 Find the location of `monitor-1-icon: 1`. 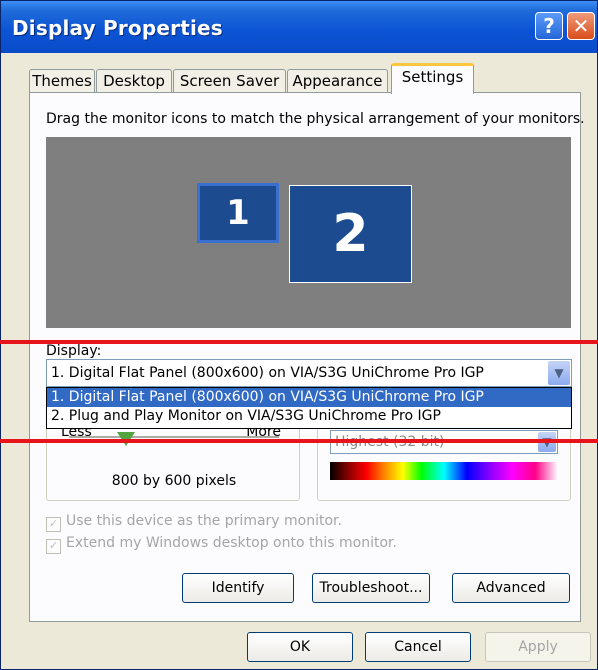

monitor-1-icon: 1 is located at coordinates (238, 213).